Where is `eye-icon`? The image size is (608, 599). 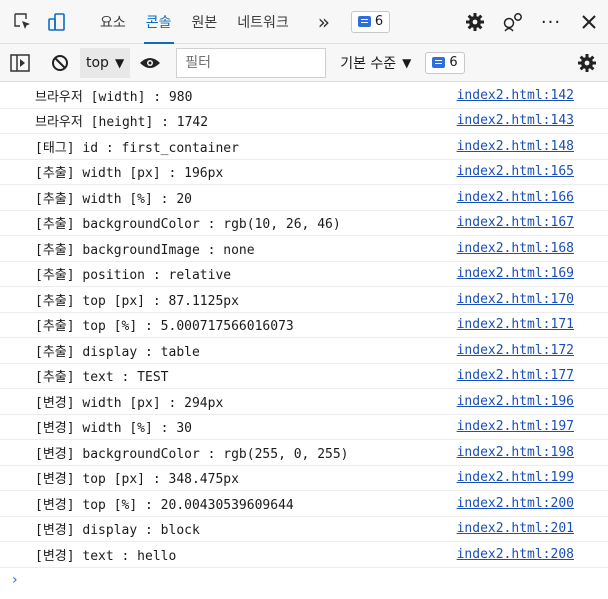 eye-icon is located at coordinates (150, 62).